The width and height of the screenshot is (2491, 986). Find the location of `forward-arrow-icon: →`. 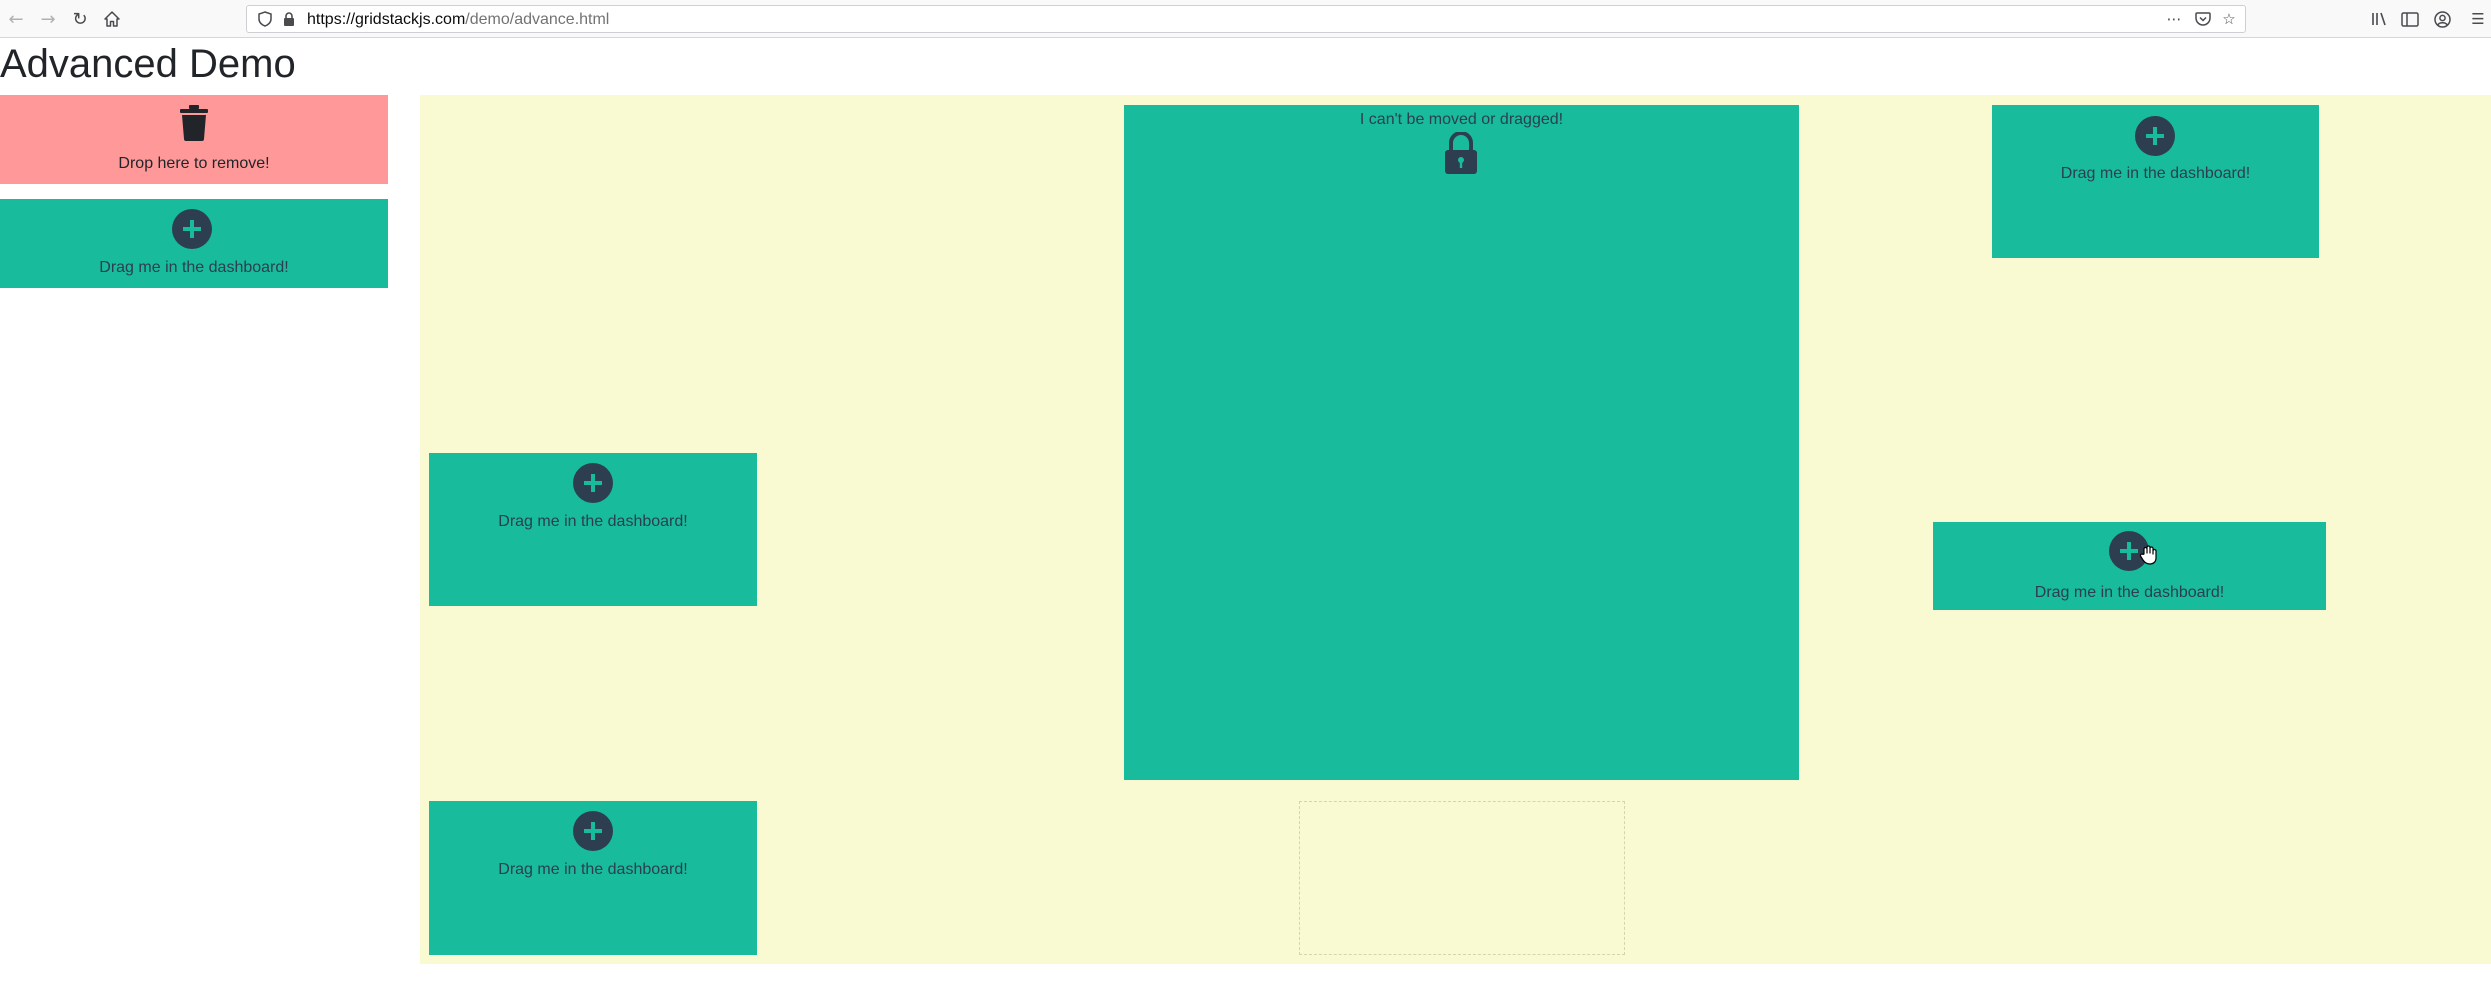

forward-arrow-icon: → is located at coordinates (48, 19).